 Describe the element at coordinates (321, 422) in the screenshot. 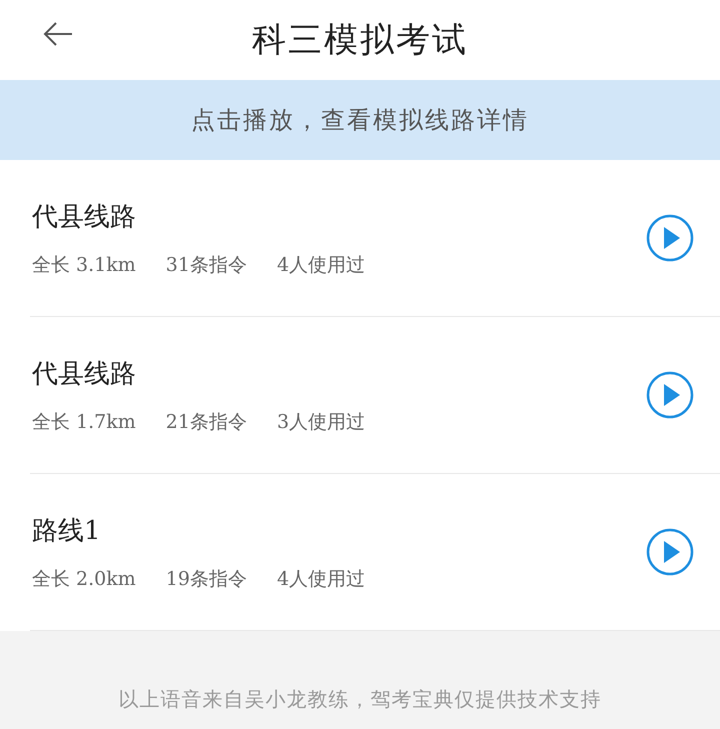

I see `user-count: 3人使用过` at that location.